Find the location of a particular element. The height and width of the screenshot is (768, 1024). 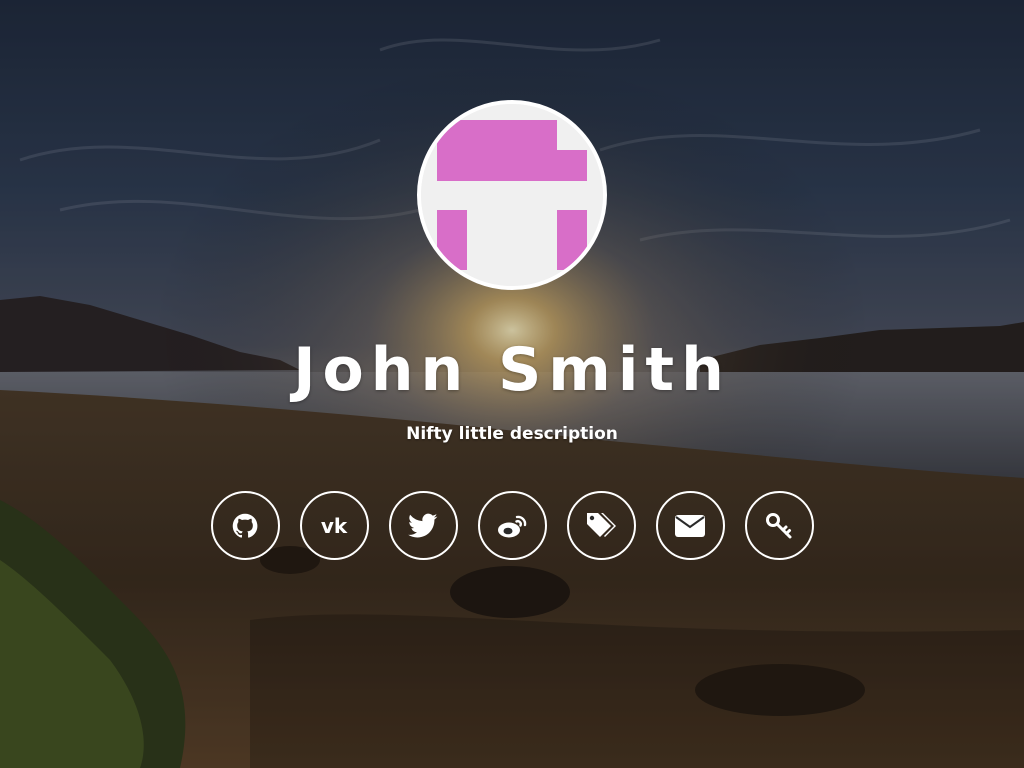

social-item-weibo is located at coordinates (512, 525).